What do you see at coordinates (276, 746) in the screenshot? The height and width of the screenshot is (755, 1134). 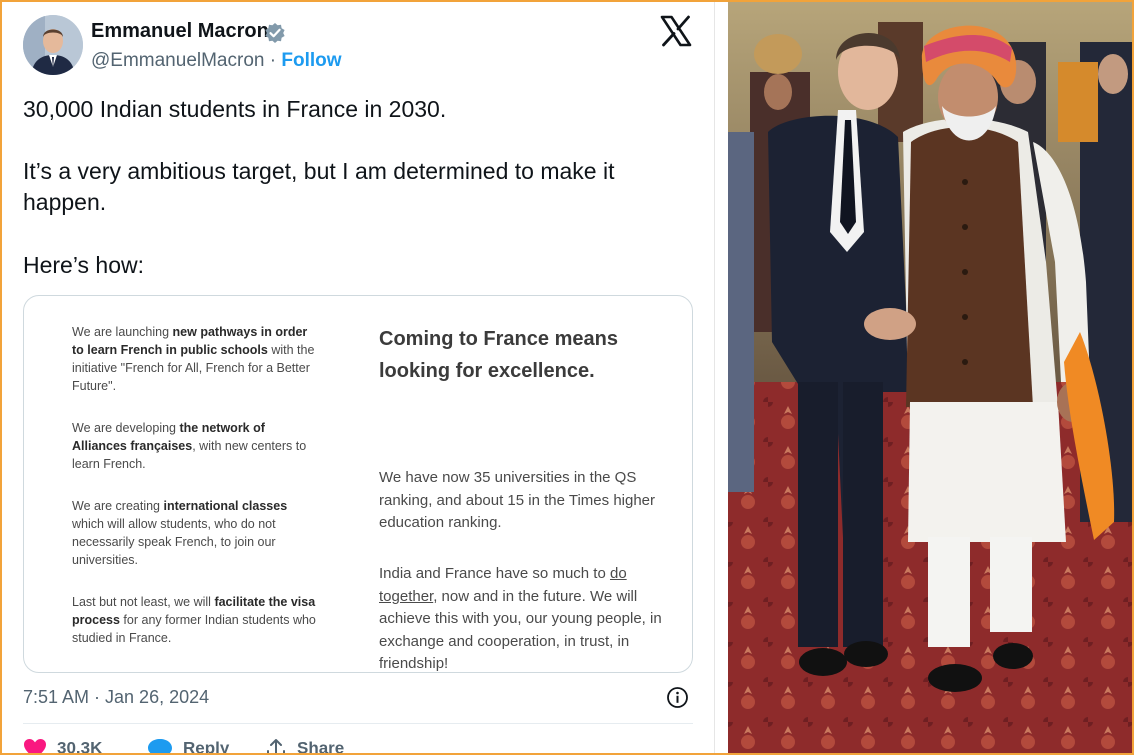 I see `share-icon` at bounding box center [276, 746].